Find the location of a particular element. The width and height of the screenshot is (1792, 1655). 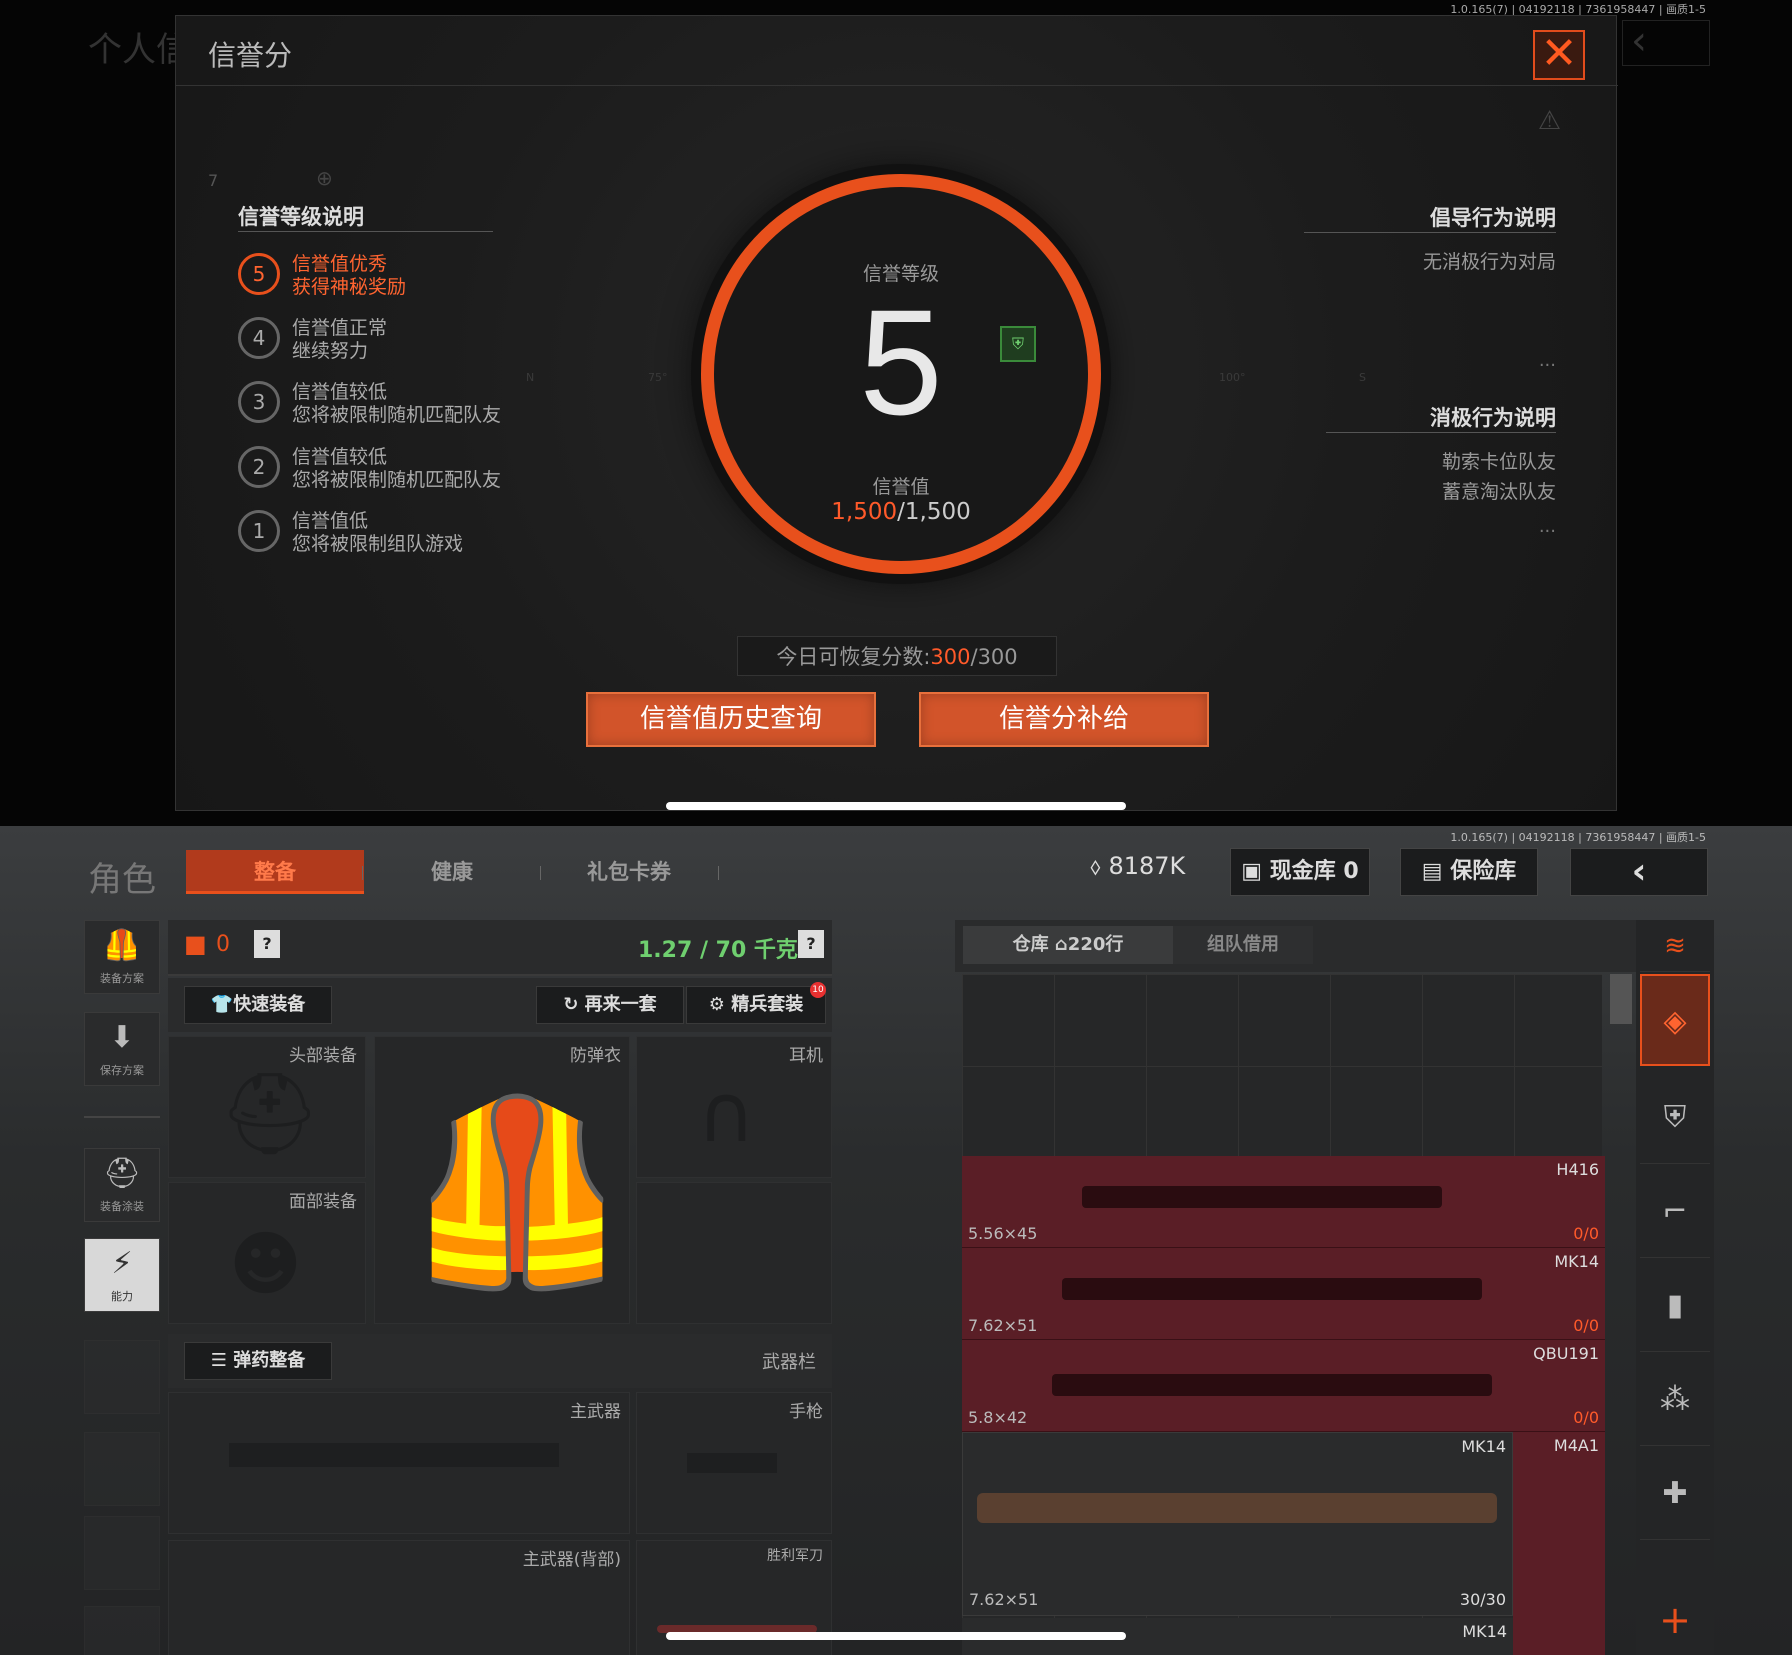

weapon-item-h416: 5.56×45 H416 0/0 is located at coordinates (1283, 1202).